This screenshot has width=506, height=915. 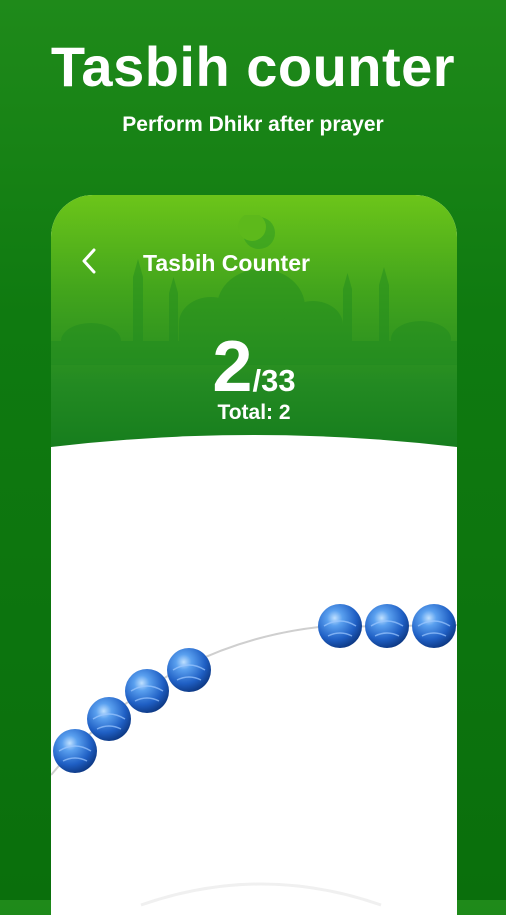 I want to click on promo-title: Tasbih counter, so click(x=253, y=66).